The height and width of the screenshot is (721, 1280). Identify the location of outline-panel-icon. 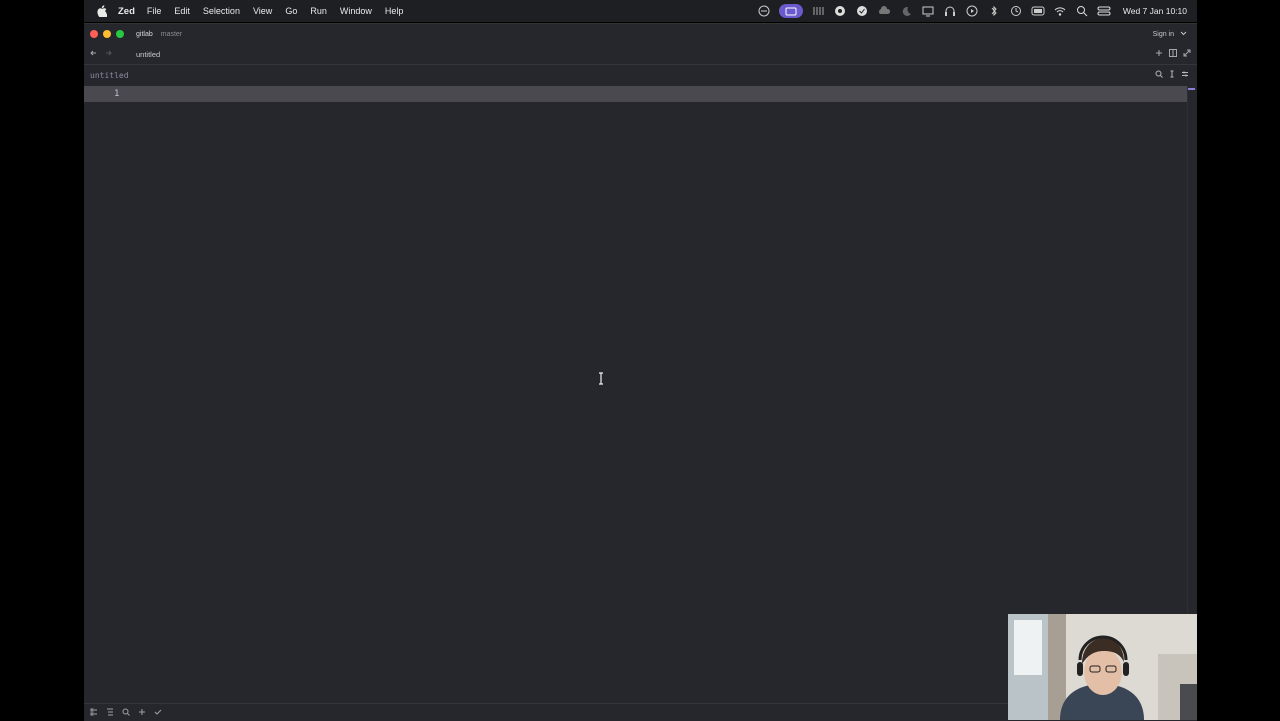
(110, 713).